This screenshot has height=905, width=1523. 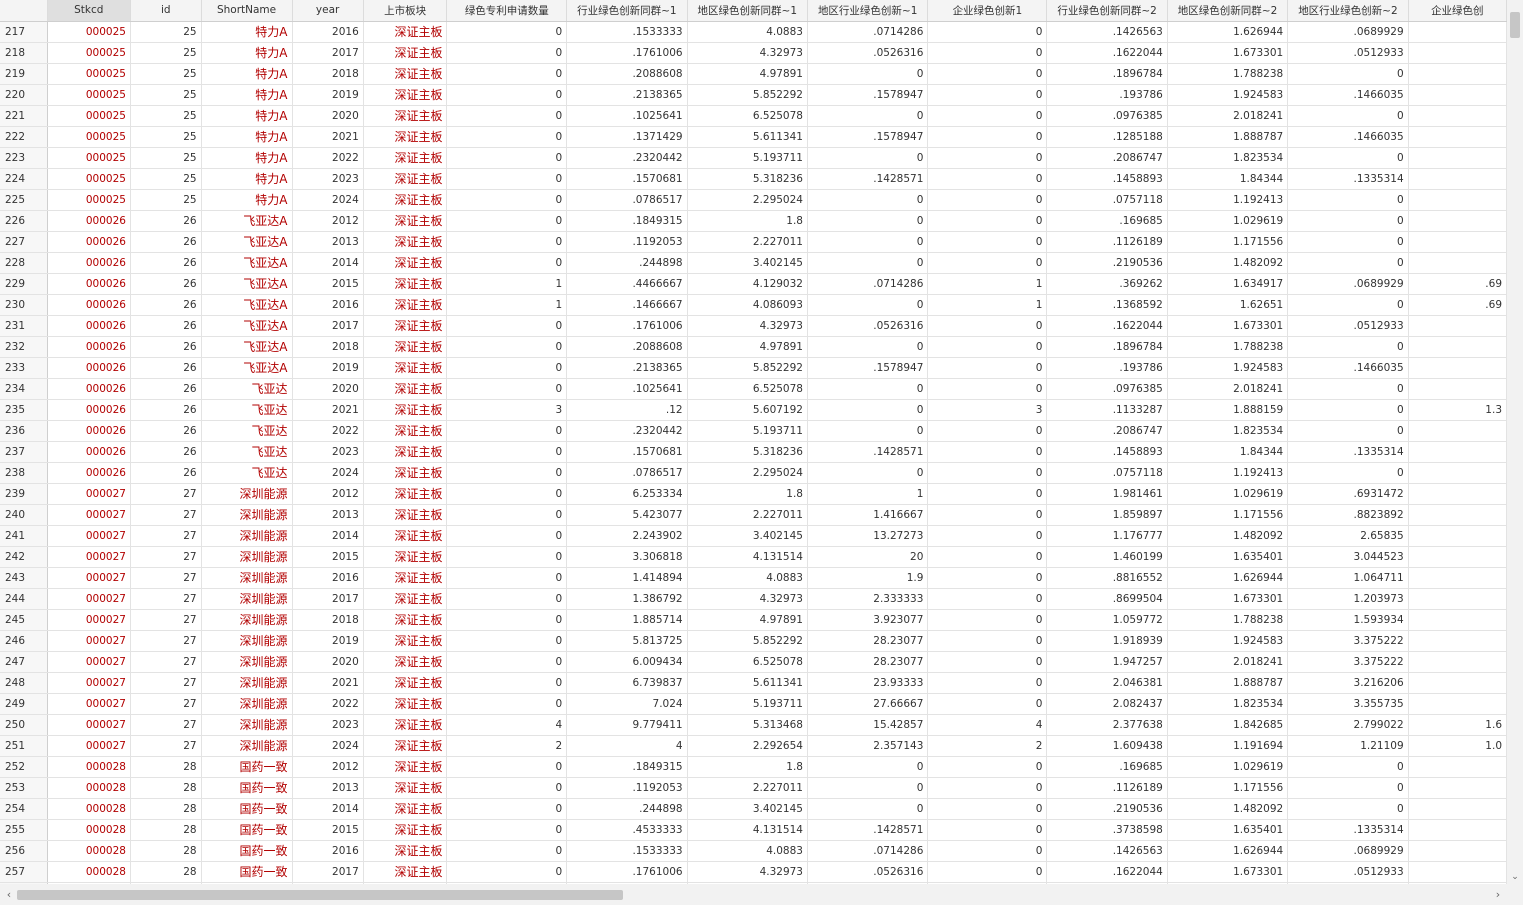 What do you see at coordinates (328, 116) in the screenshot?
I see `table-cell: 2020` at bounding box center [328, 116].